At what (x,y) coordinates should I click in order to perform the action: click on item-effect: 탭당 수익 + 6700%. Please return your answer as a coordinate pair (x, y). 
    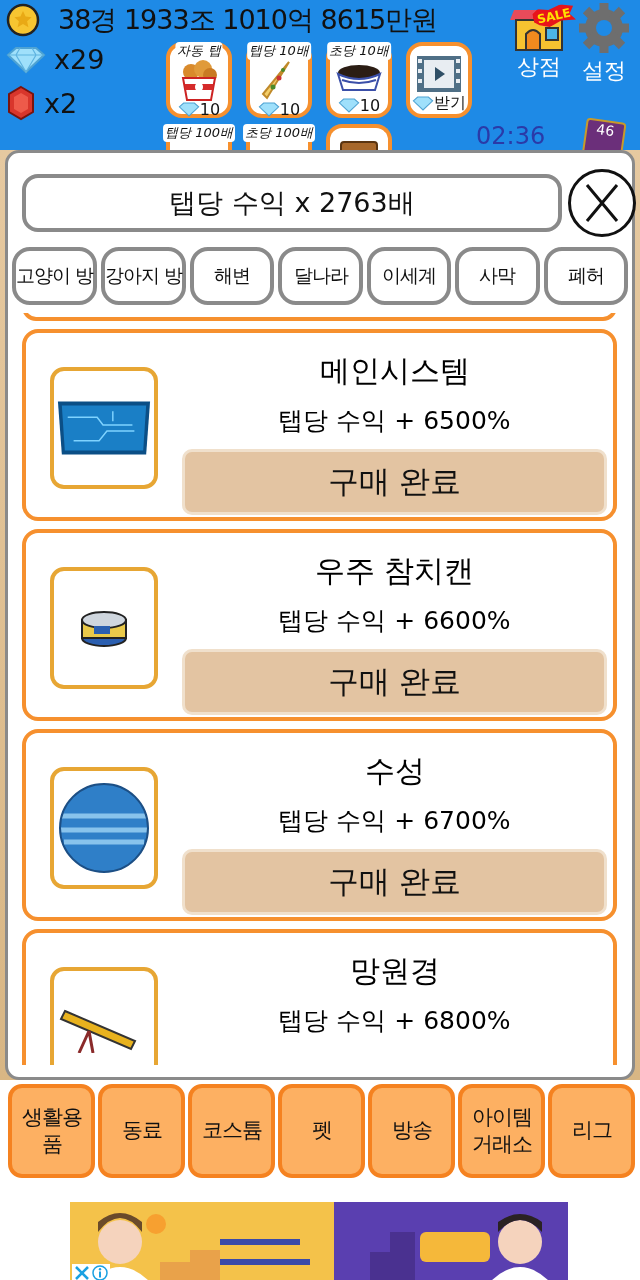
    Looking at the image, I should click on (394, 821).